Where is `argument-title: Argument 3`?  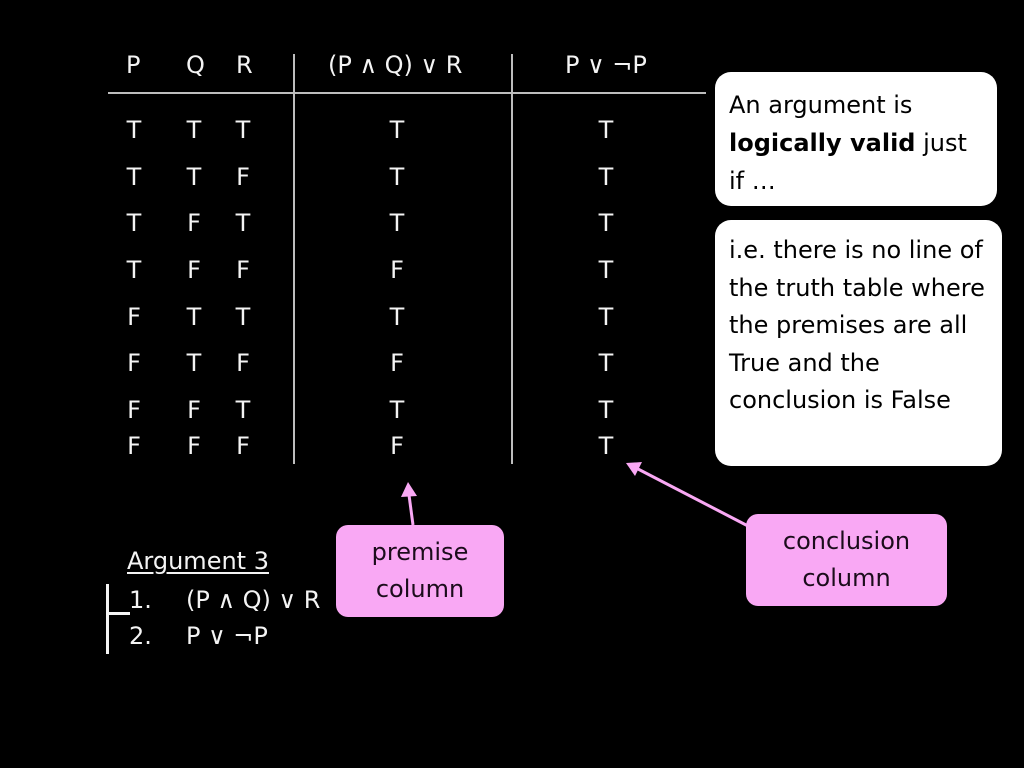
argument-title: Argument 3 is located at coordinates (198, 561).